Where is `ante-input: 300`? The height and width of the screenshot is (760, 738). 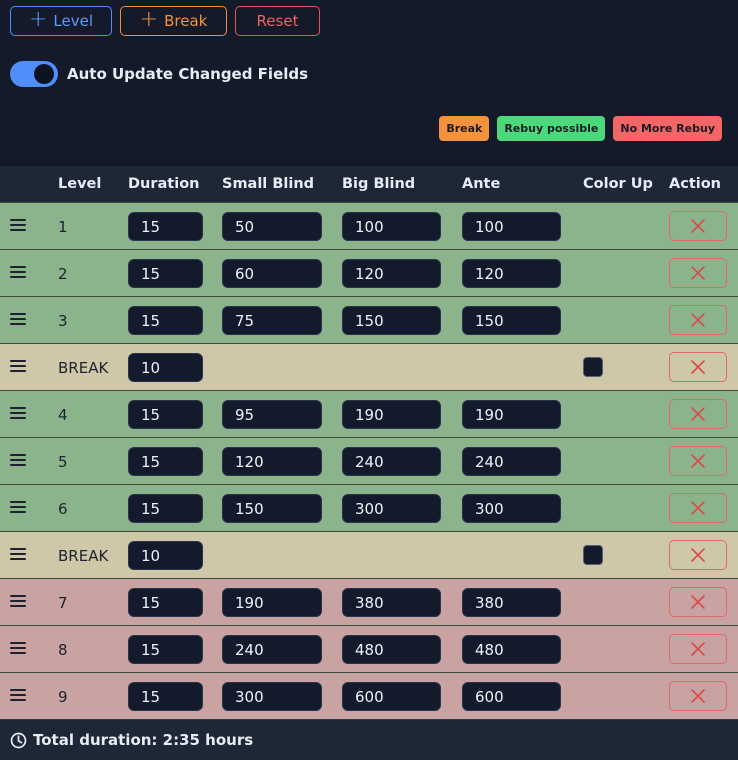
ante-input: 300 is located at coordinates (511, 508).